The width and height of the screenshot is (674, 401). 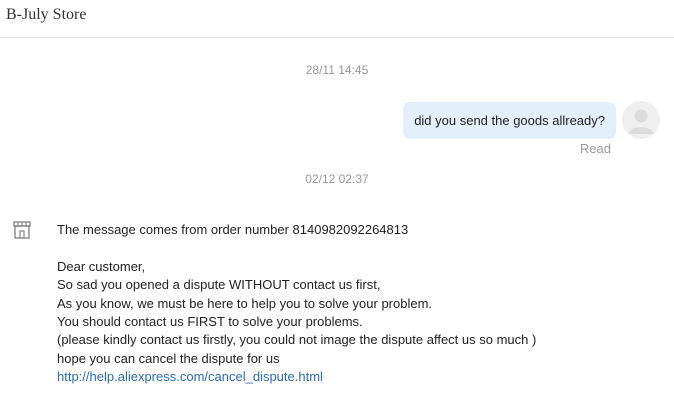 I want to click on avatar, so click(x=641, y=120).